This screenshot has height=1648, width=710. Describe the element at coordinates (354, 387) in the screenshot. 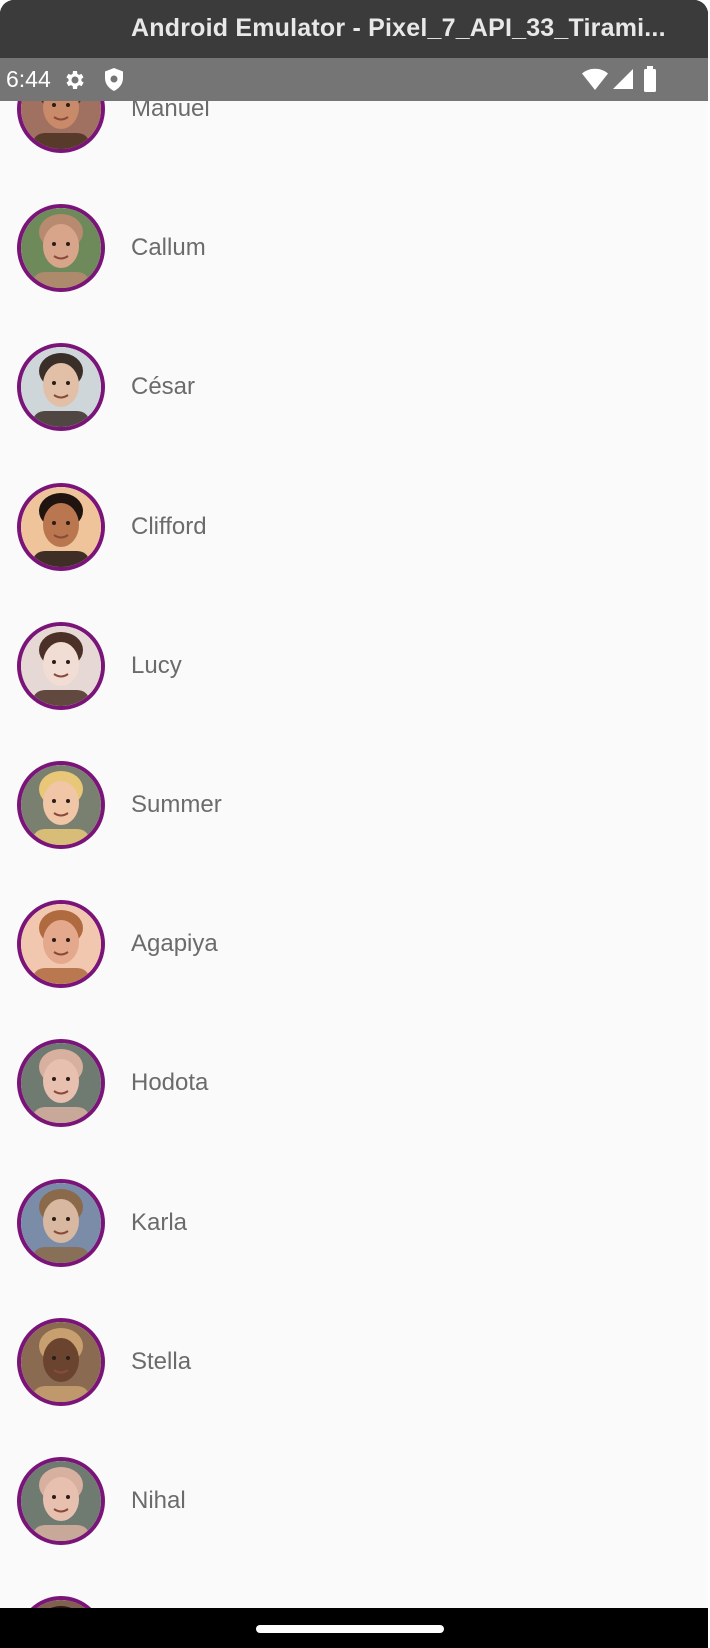

I see `contact-list-item: César` at that location.